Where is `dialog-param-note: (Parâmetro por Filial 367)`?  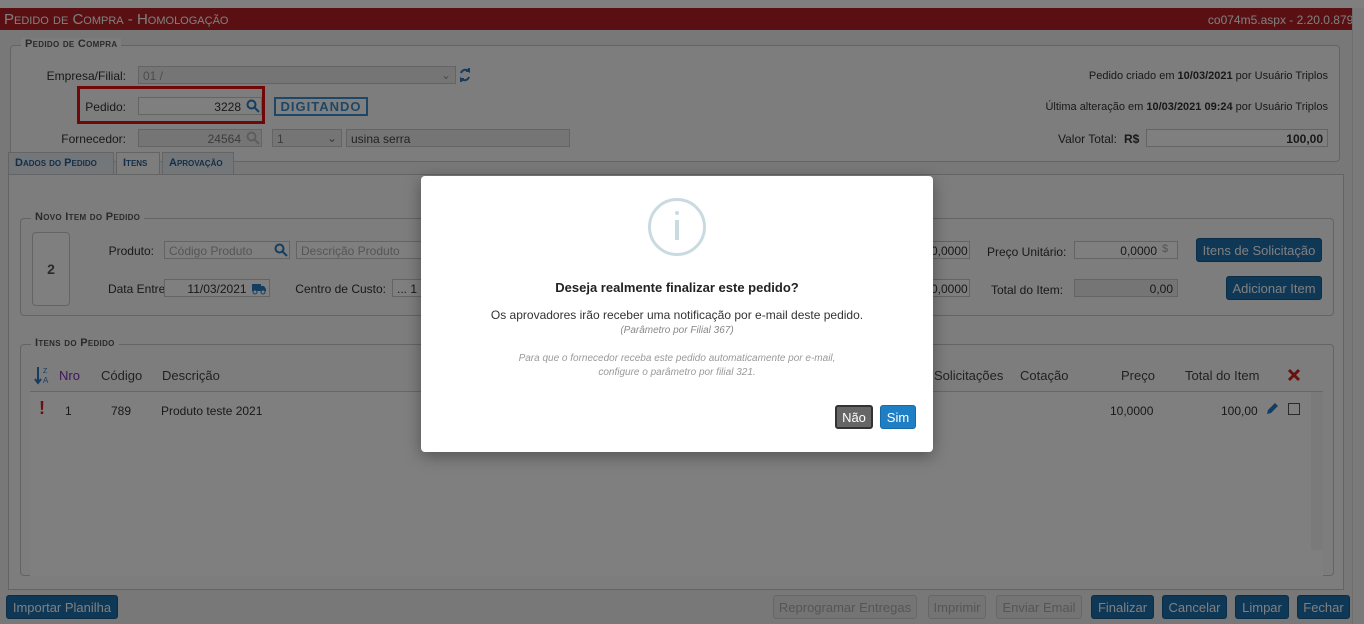
dialog-param-note: (Parâmetro por Filial 367) is located at coordinates (677, 330).